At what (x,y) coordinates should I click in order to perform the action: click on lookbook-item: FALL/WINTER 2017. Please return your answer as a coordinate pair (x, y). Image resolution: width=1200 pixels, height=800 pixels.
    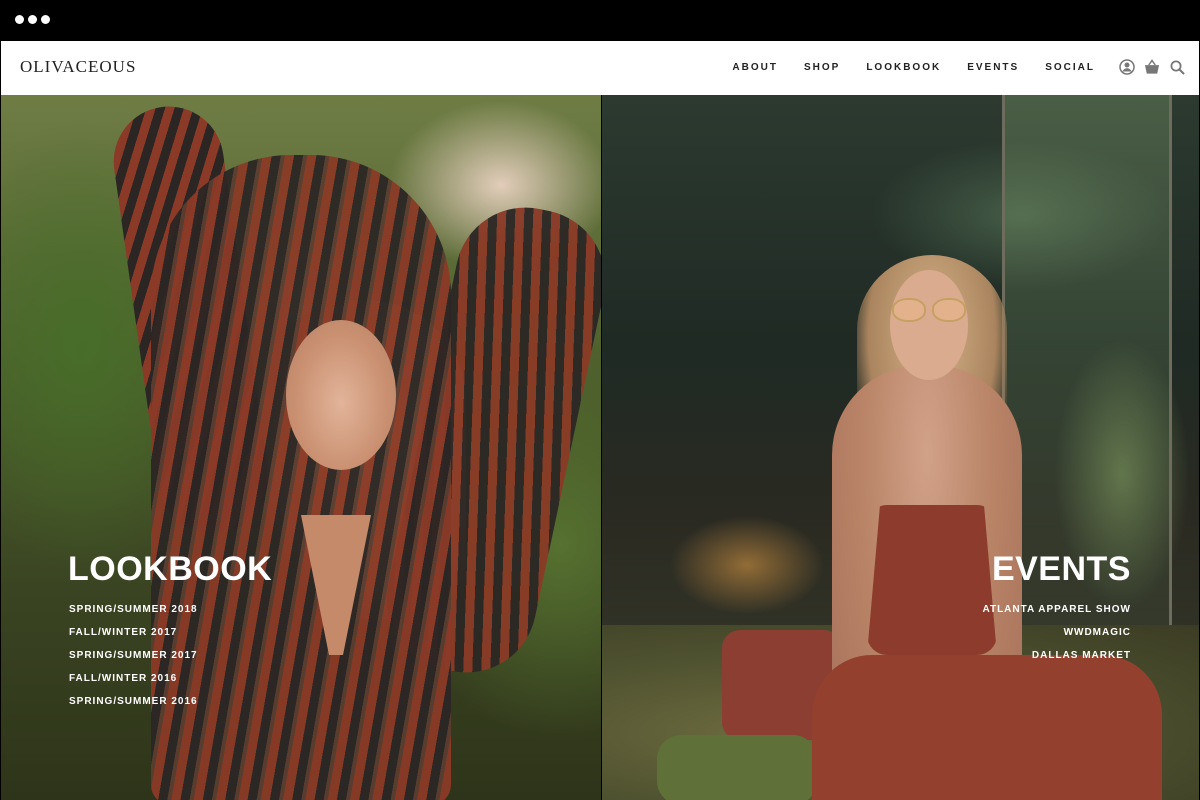
    Looking at the image, I should click on (133, 632).